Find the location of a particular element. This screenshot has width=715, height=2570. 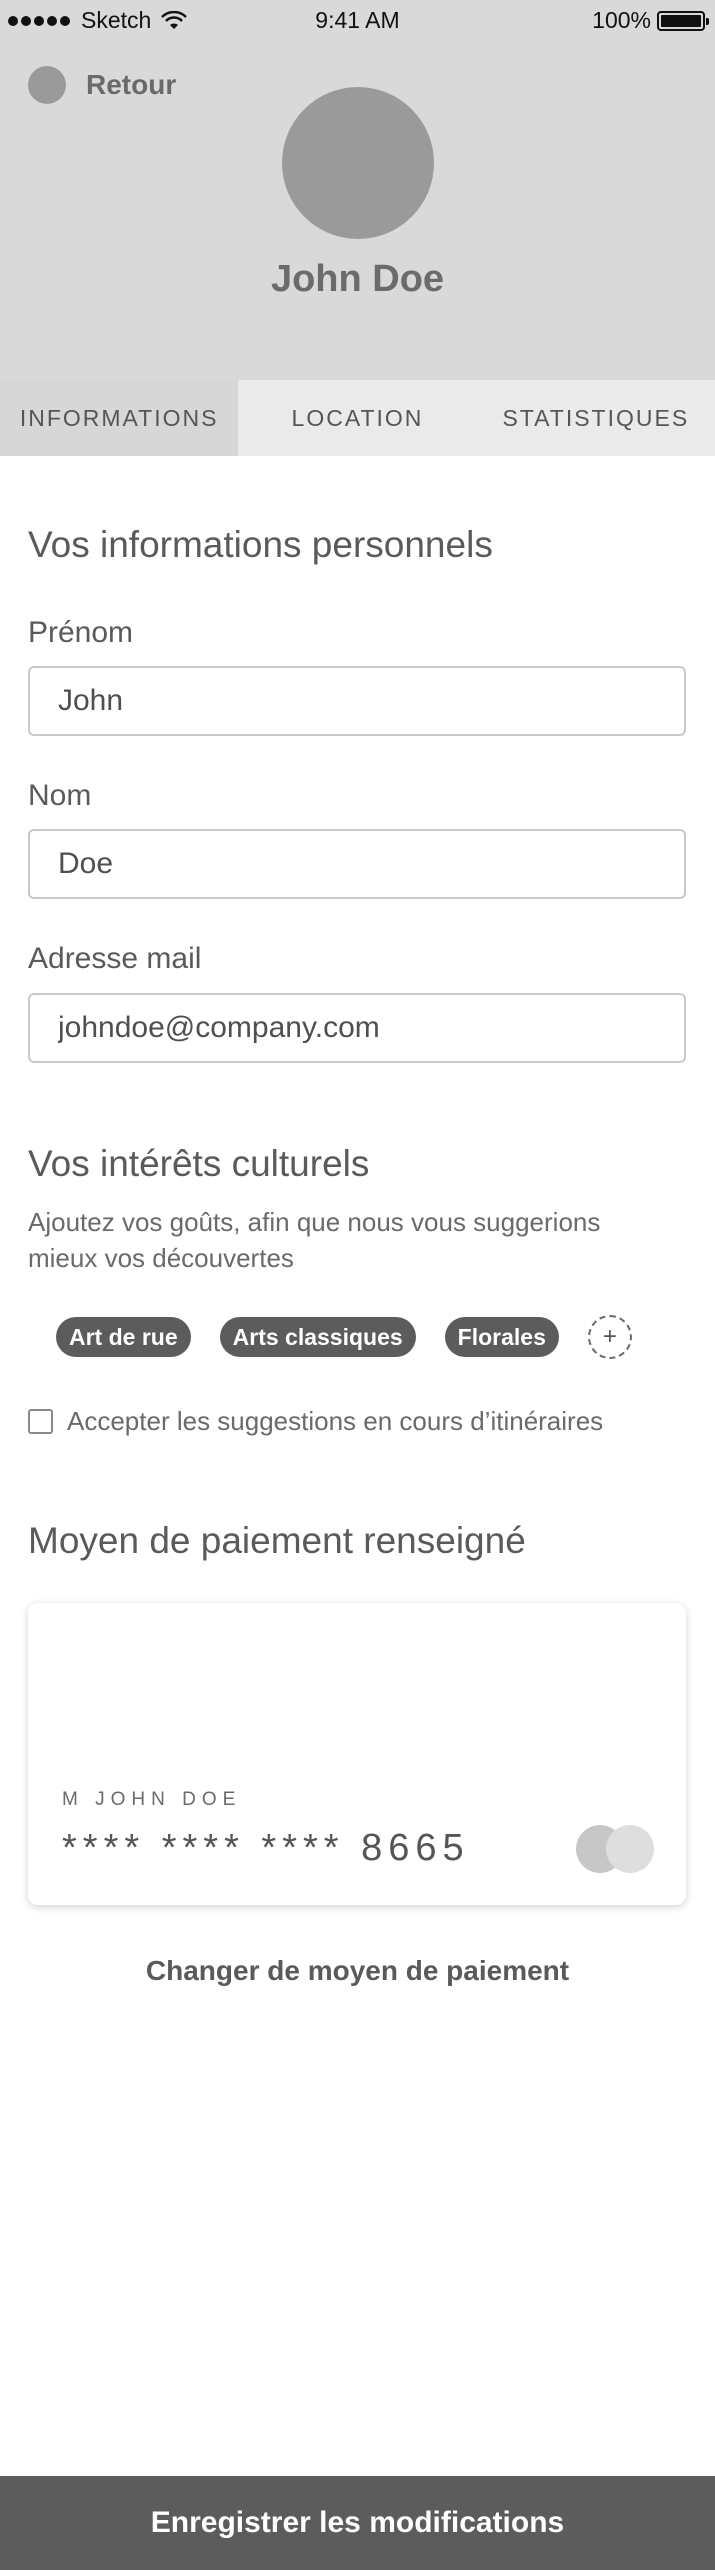

first-name-field is located at coordinates (357, 701).